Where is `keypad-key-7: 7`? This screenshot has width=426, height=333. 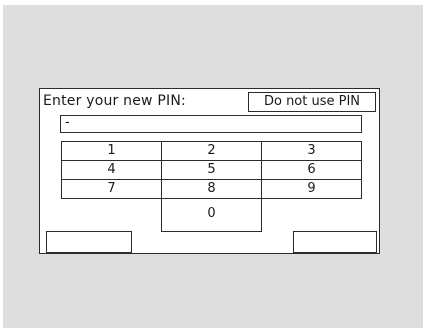
keypad-key-7: 7 is located at coordinates (111, 189).